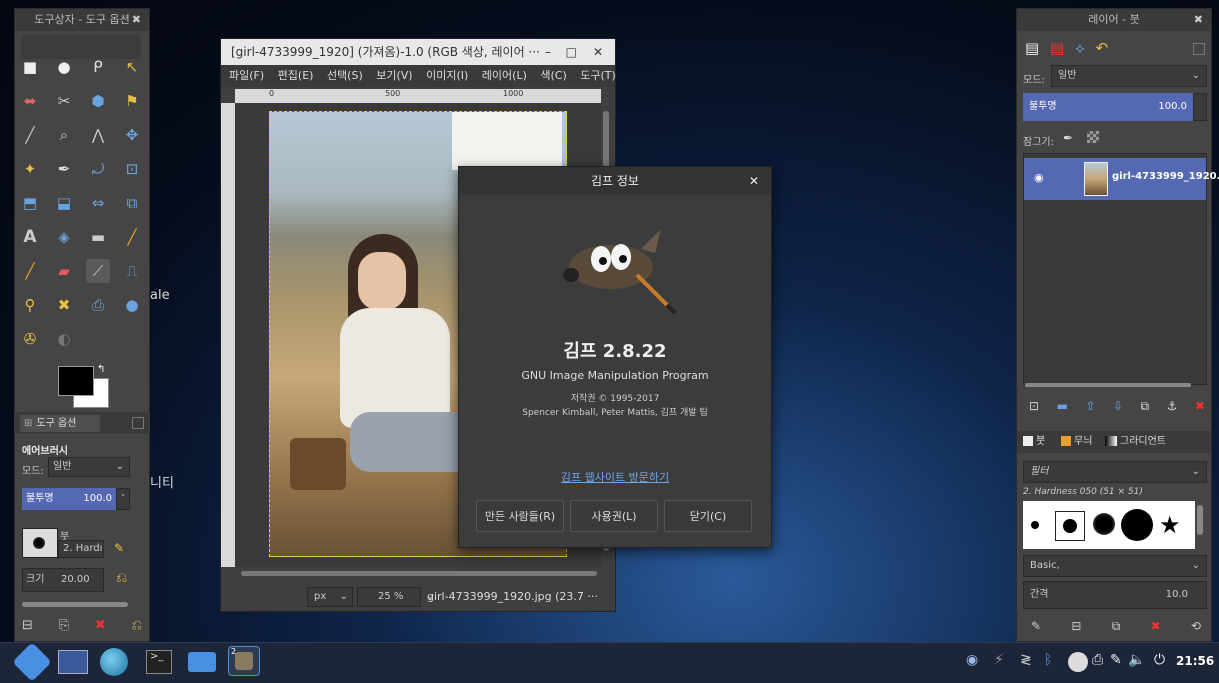  I want to click on paths-icon: ⚑, so click(132, 101).